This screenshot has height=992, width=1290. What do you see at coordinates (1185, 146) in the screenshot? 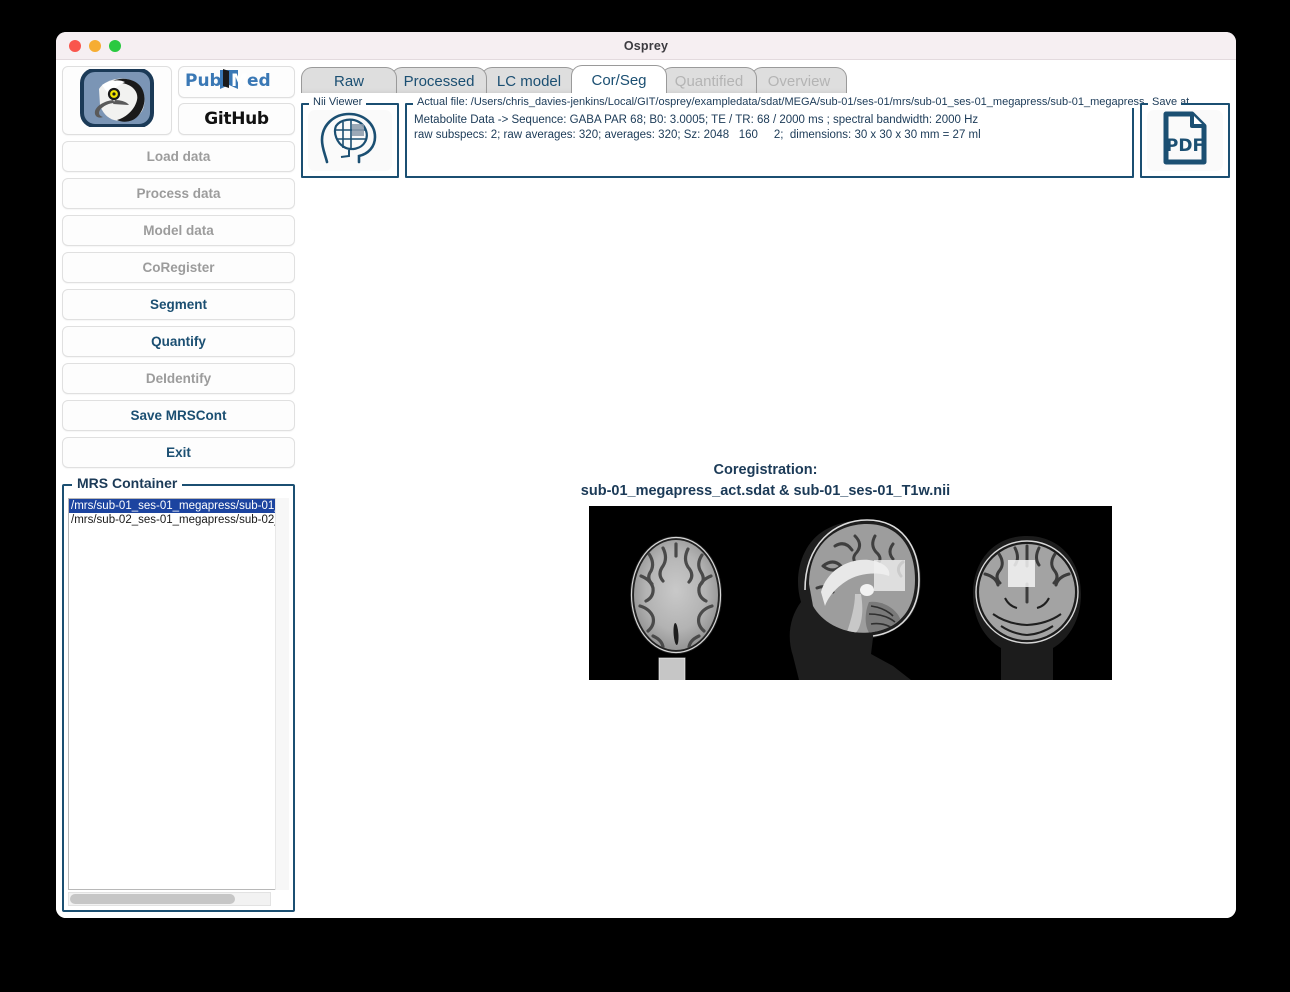
I see `svg-text: PDF` at bounding box center [1185, 146].